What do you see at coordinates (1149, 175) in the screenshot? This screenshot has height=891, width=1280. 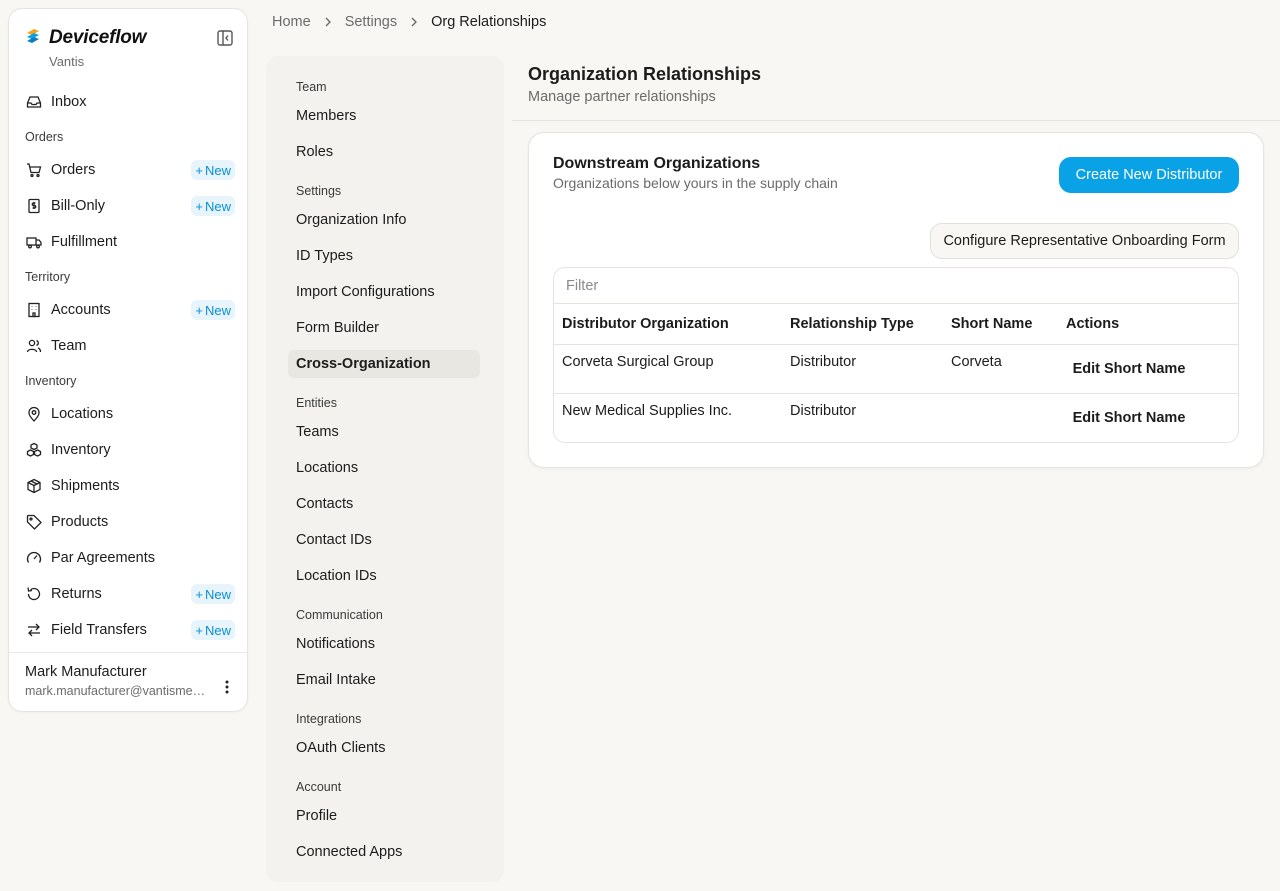 I see `create-new-distributor-button: Create New Distributor` at bounding box center [1149, 175].